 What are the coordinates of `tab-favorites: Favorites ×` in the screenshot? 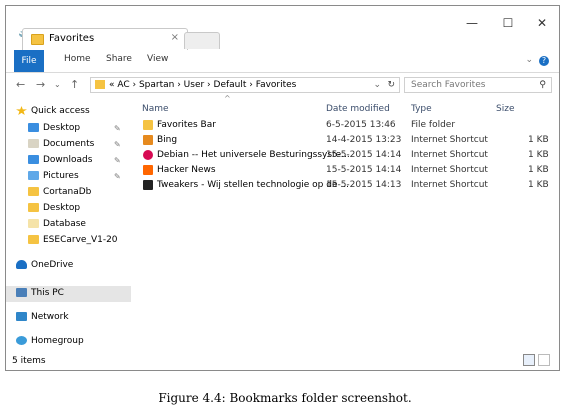 It's located at (105, 39).